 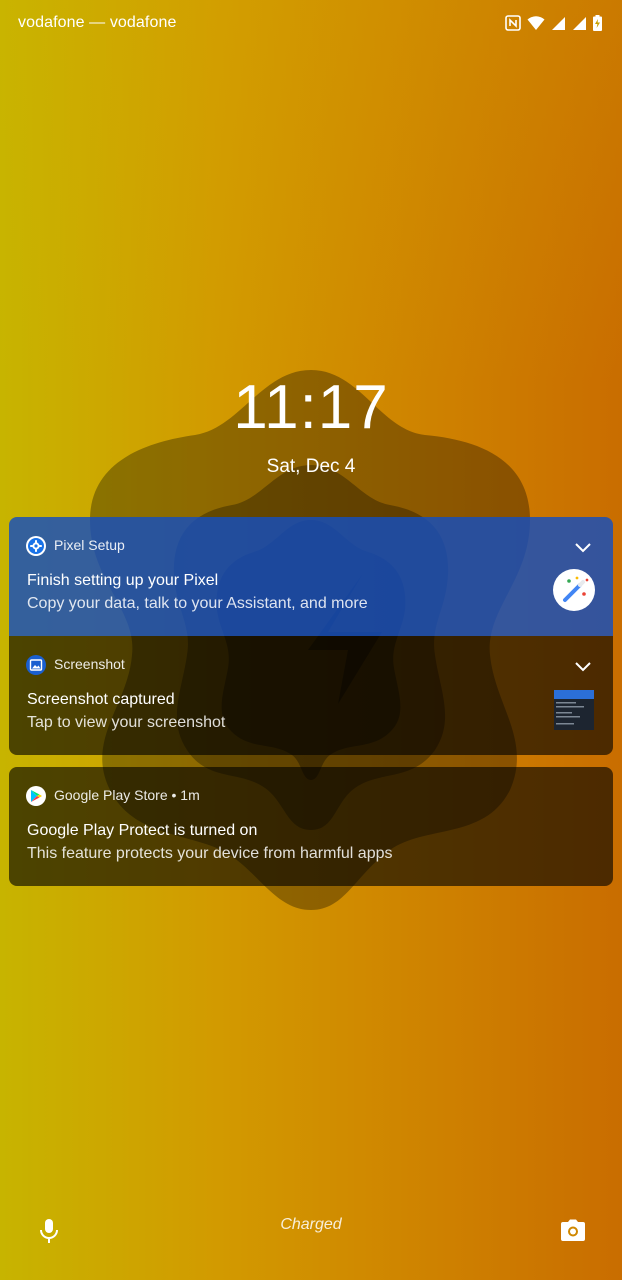 What do you see at coordinates (311, 407) in the screenshot?
I see `lockscreen-clock: 11:17` at bounding box center [311, 407].